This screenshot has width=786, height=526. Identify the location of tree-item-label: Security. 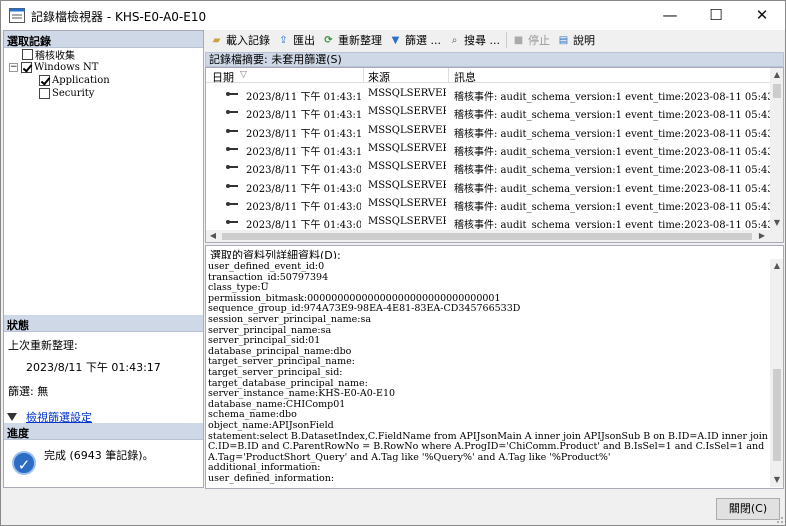
(73, 93).